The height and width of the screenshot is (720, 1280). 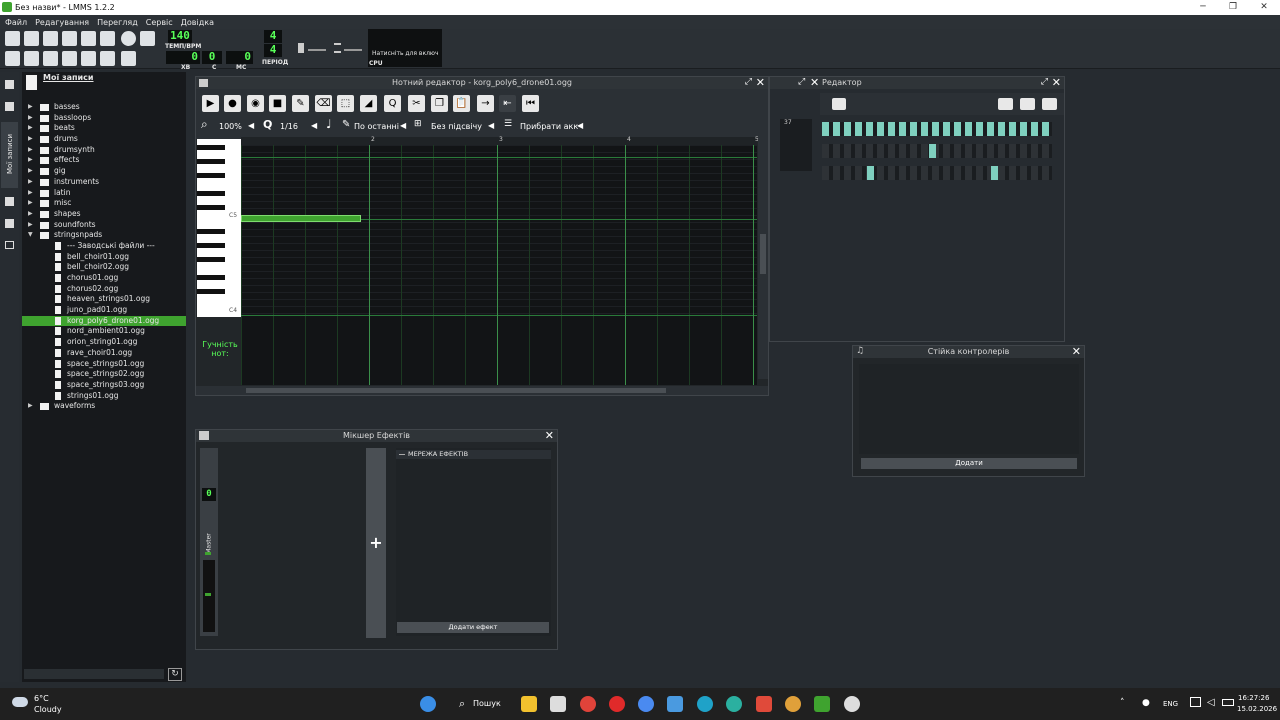 I want to click on tree-file: heaven_strings01.ogg, so click(x=104, y=299).